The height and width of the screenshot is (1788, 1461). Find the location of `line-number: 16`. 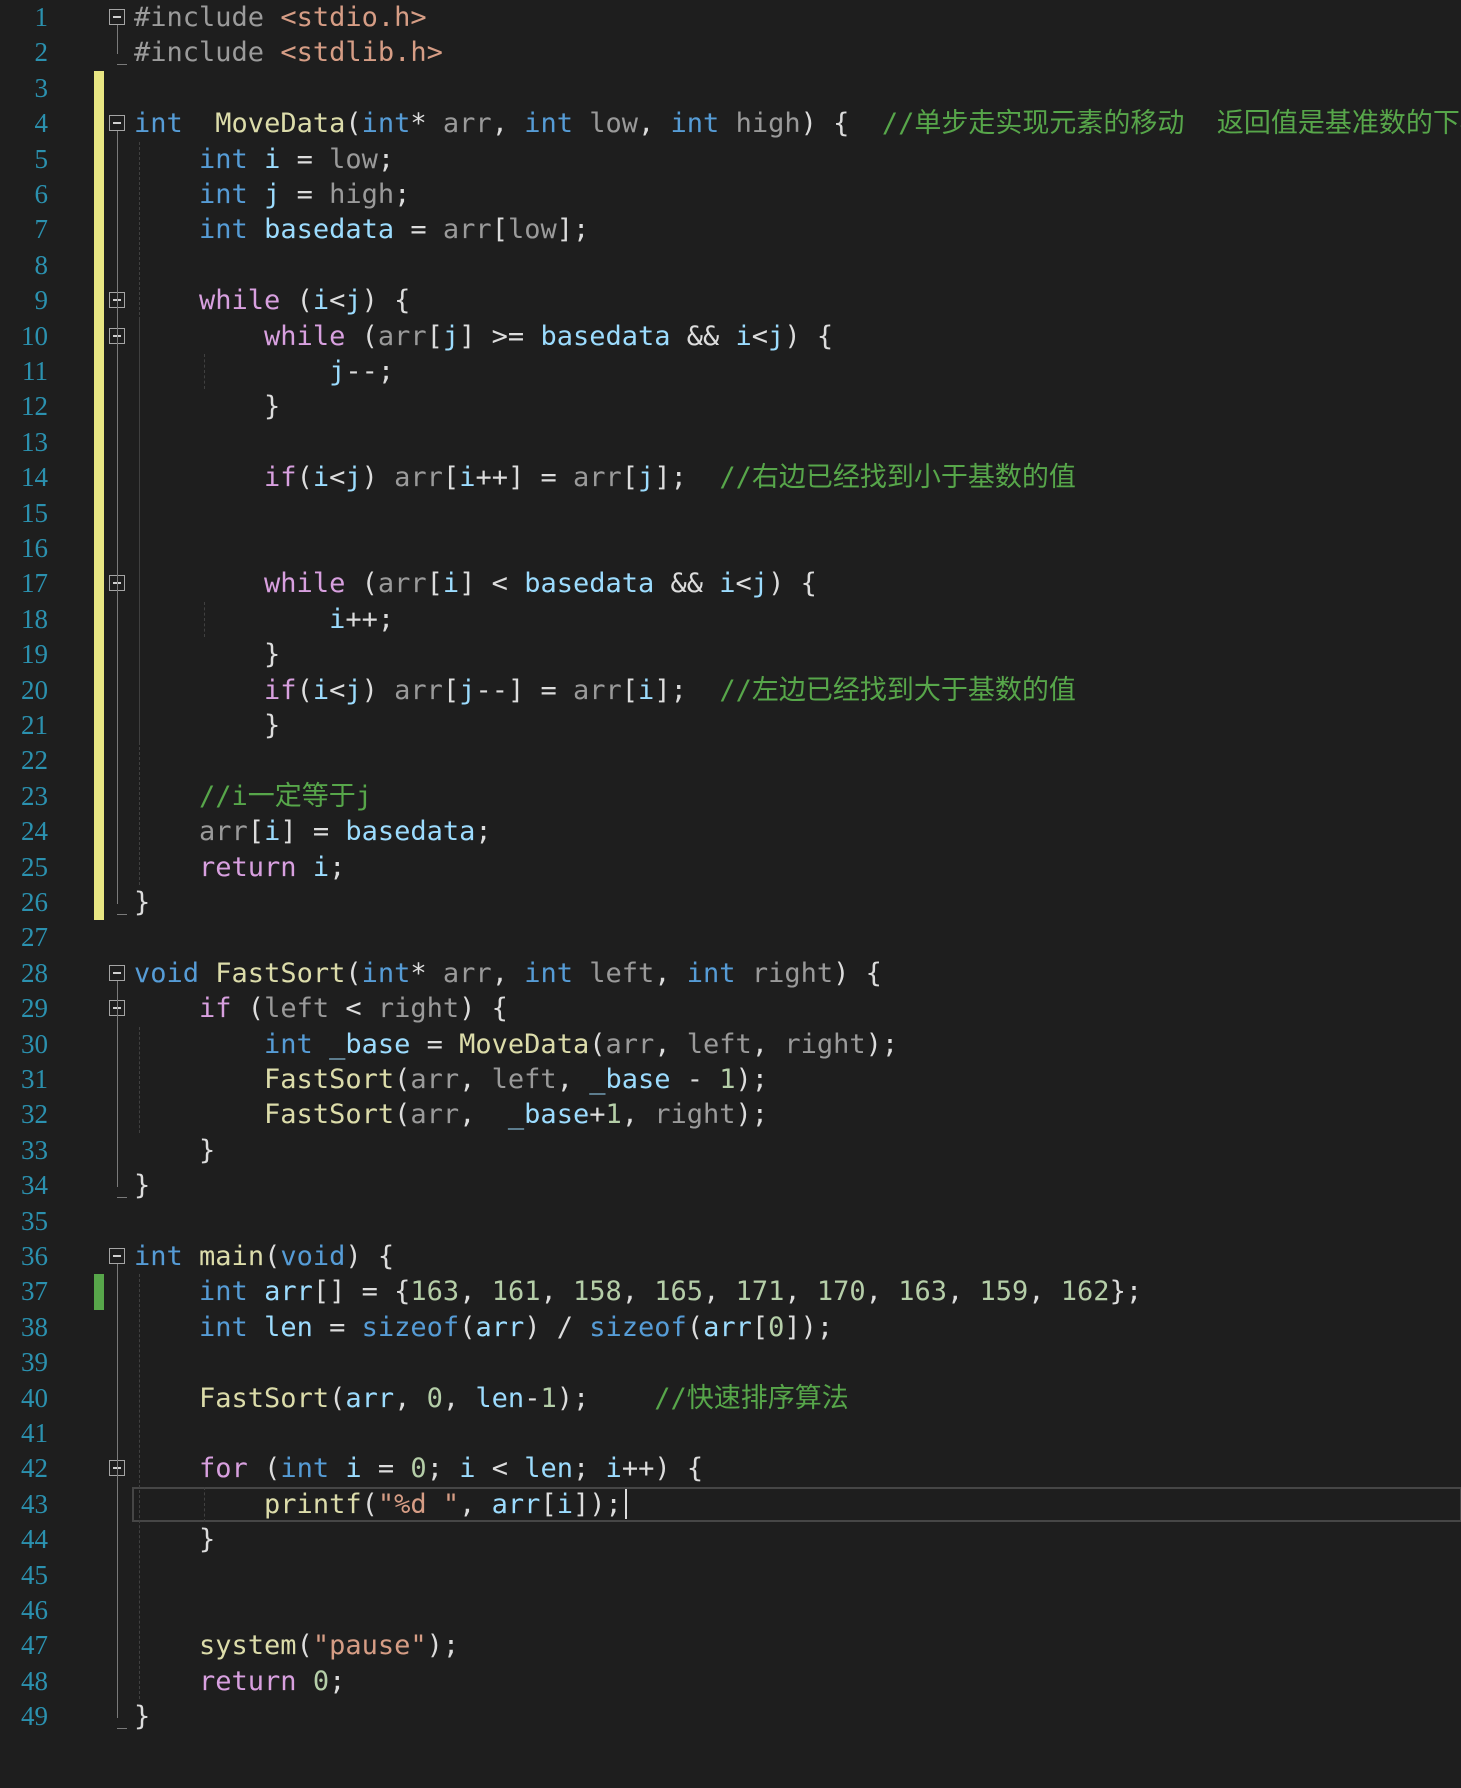

line-number: 16 is located at coordinates (34, 548).